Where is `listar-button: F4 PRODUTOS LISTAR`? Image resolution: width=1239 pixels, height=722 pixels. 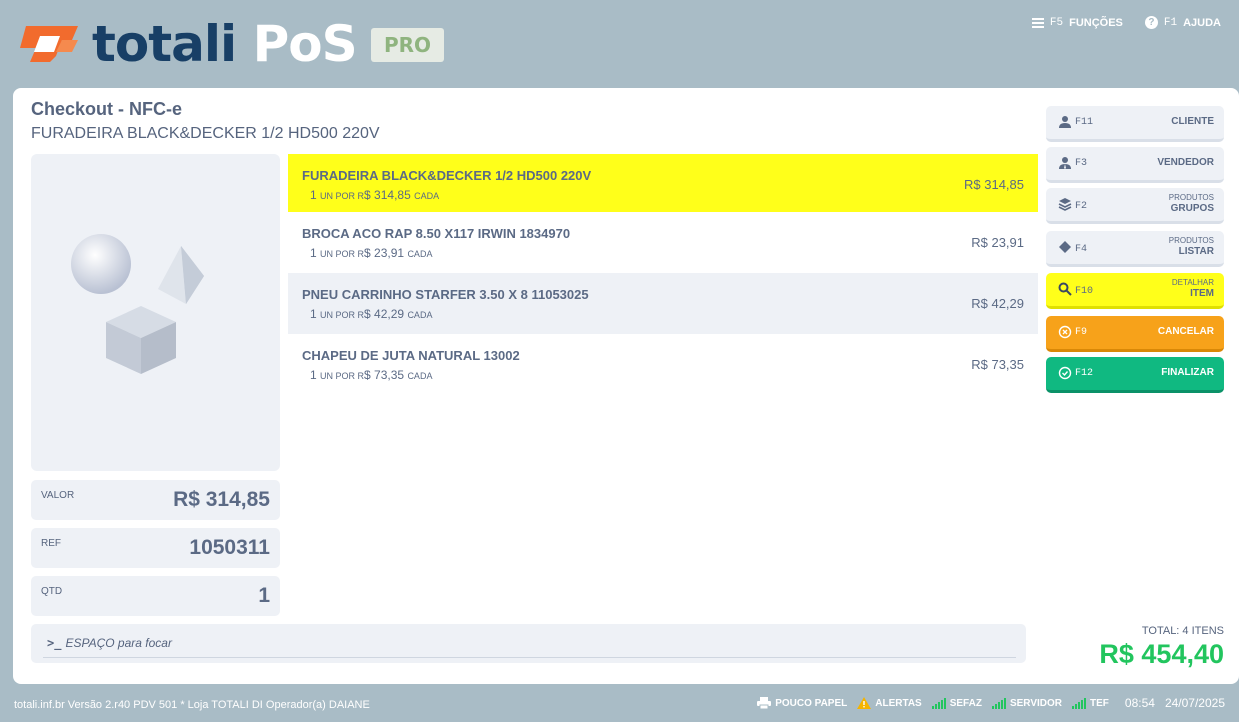 listar-button: F4 PRODUTOS LISTAR is located at coordinates (1135, 249).